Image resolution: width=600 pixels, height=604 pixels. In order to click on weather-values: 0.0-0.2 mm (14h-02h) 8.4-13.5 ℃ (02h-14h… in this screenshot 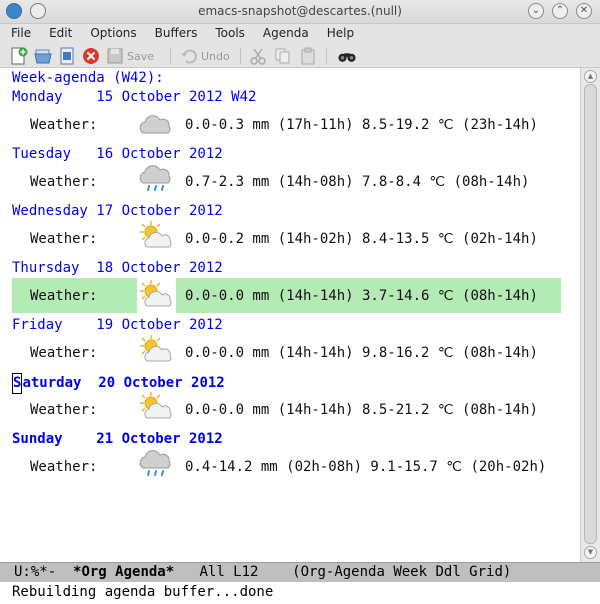, I will do `click(361, 239)`.